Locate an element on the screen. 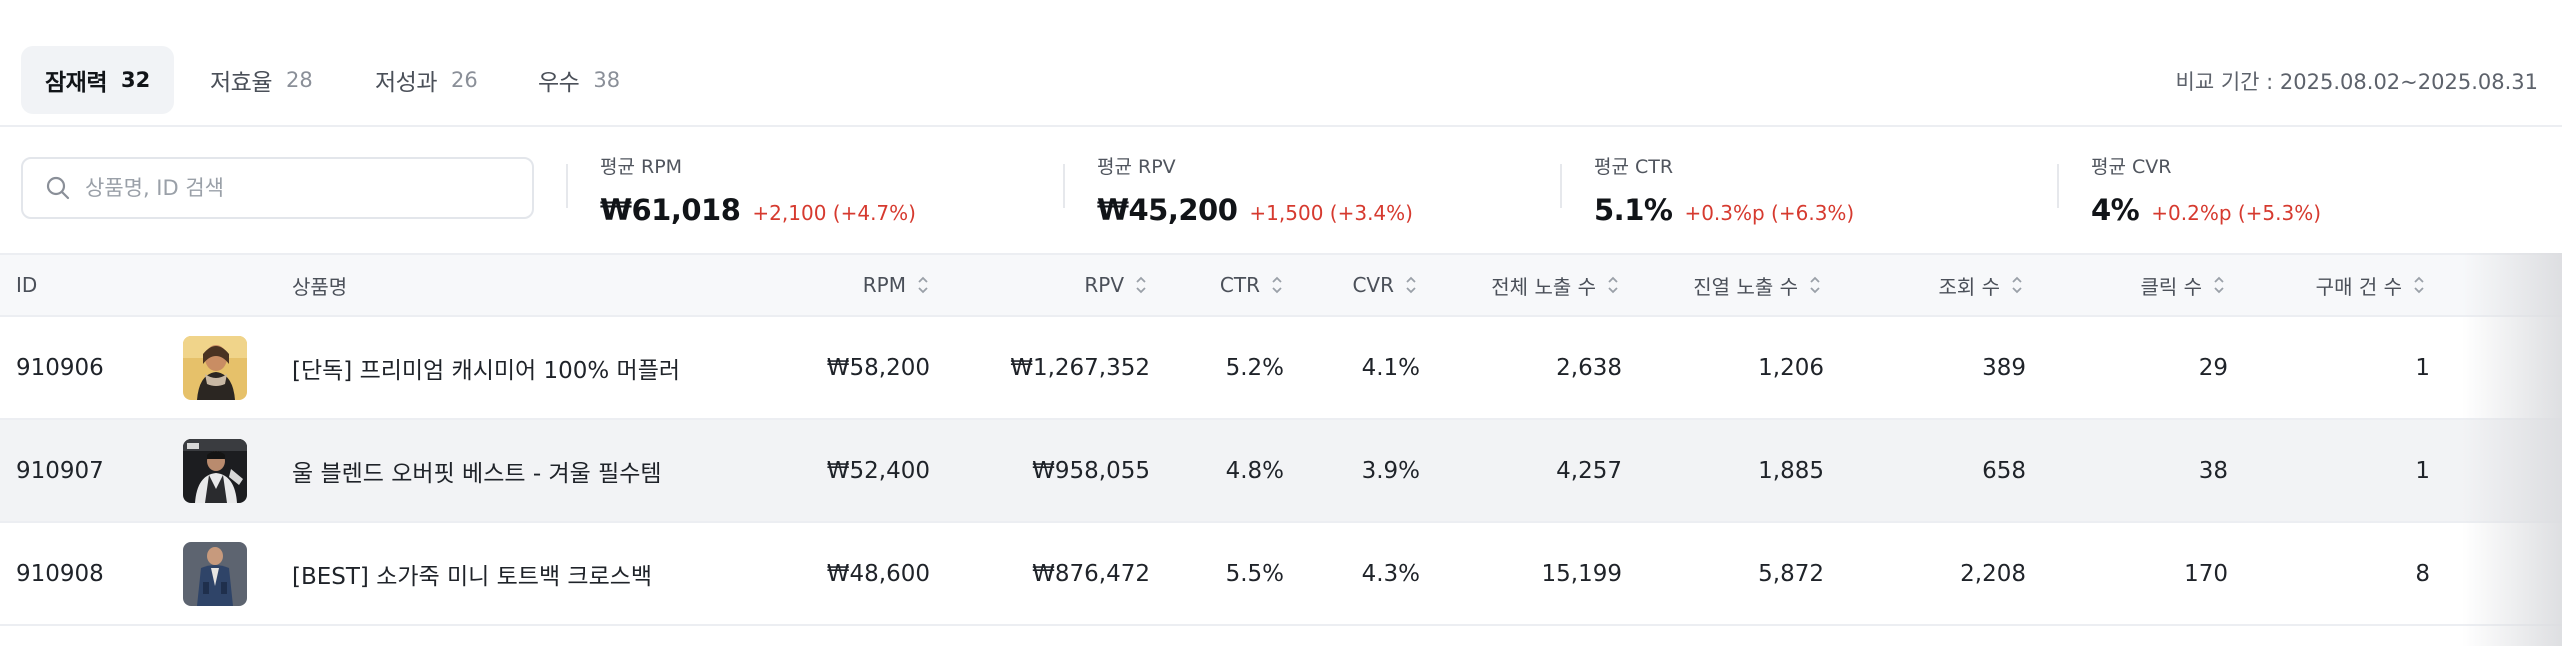 This screenshot has width=2562, height=646. stat-delta: +0.2%p (+5.3%) is located at coordinates (2236, 213).